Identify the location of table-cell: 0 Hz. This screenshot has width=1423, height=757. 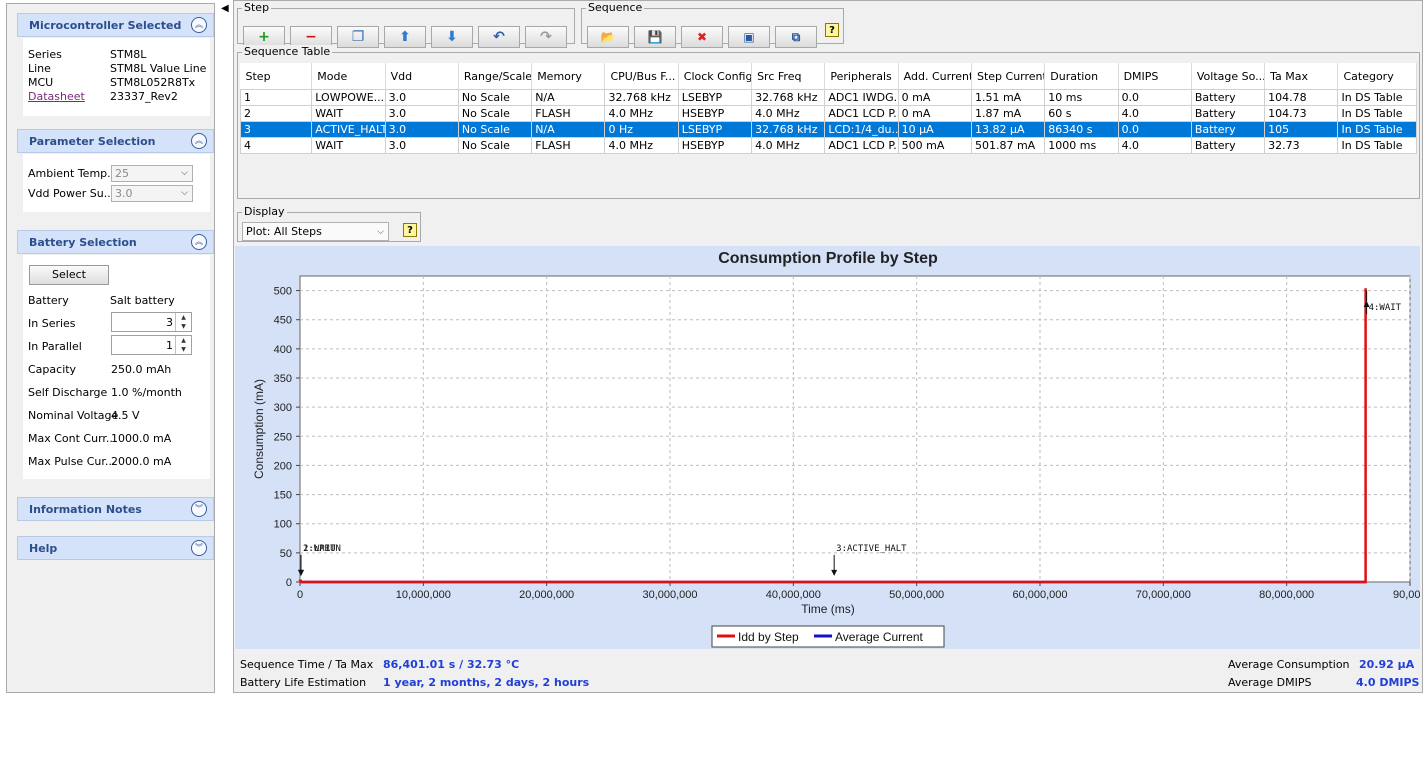
(641, 129).